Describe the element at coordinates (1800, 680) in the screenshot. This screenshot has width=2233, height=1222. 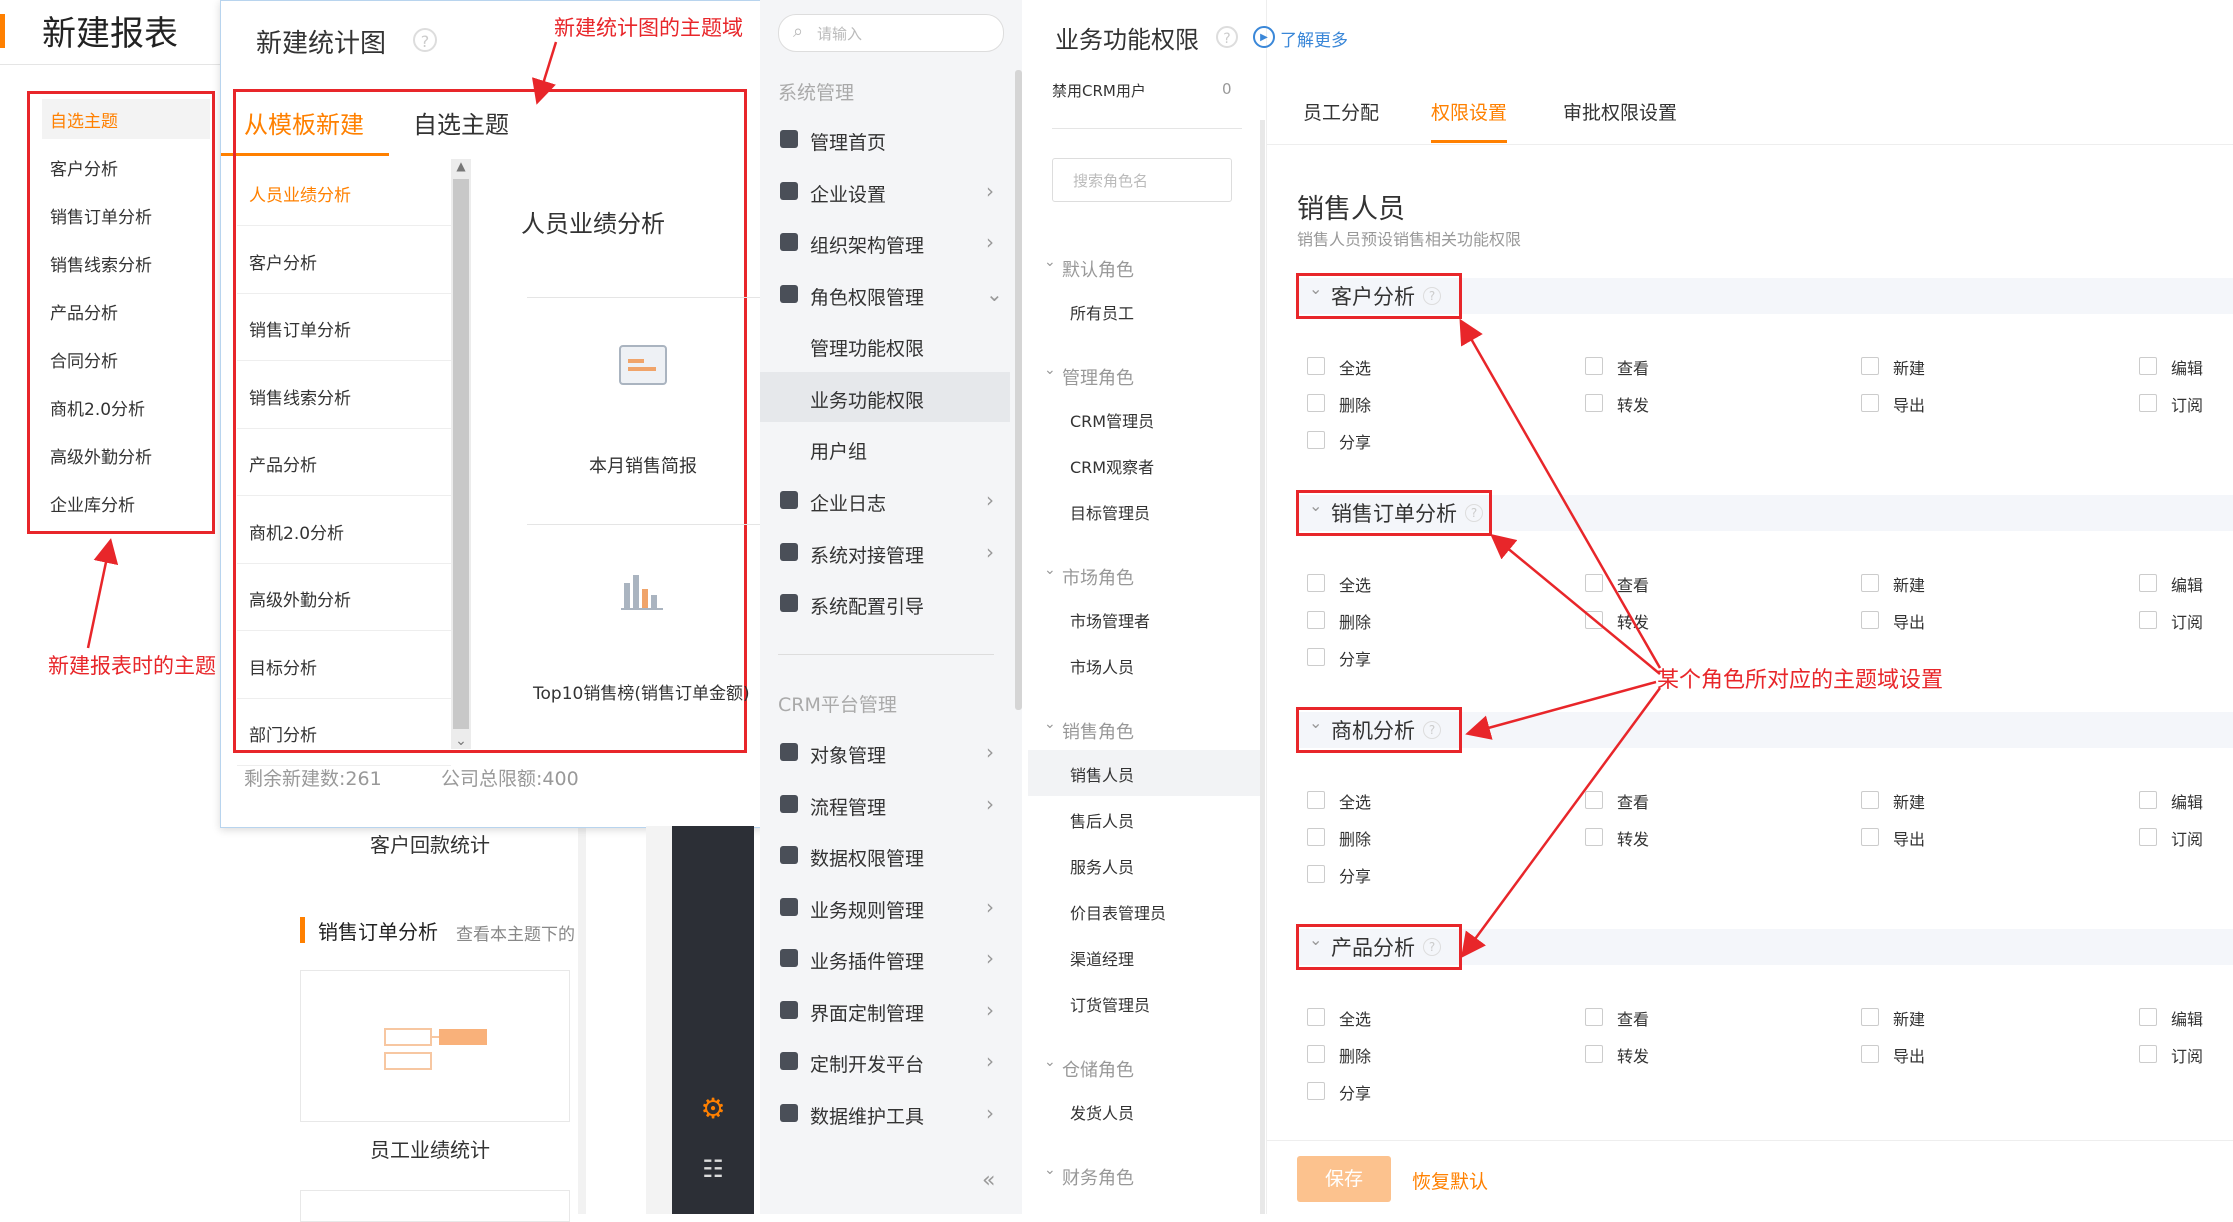
I see `role-topic-annotation: 某个角色所对应的主题域设置` at that location.